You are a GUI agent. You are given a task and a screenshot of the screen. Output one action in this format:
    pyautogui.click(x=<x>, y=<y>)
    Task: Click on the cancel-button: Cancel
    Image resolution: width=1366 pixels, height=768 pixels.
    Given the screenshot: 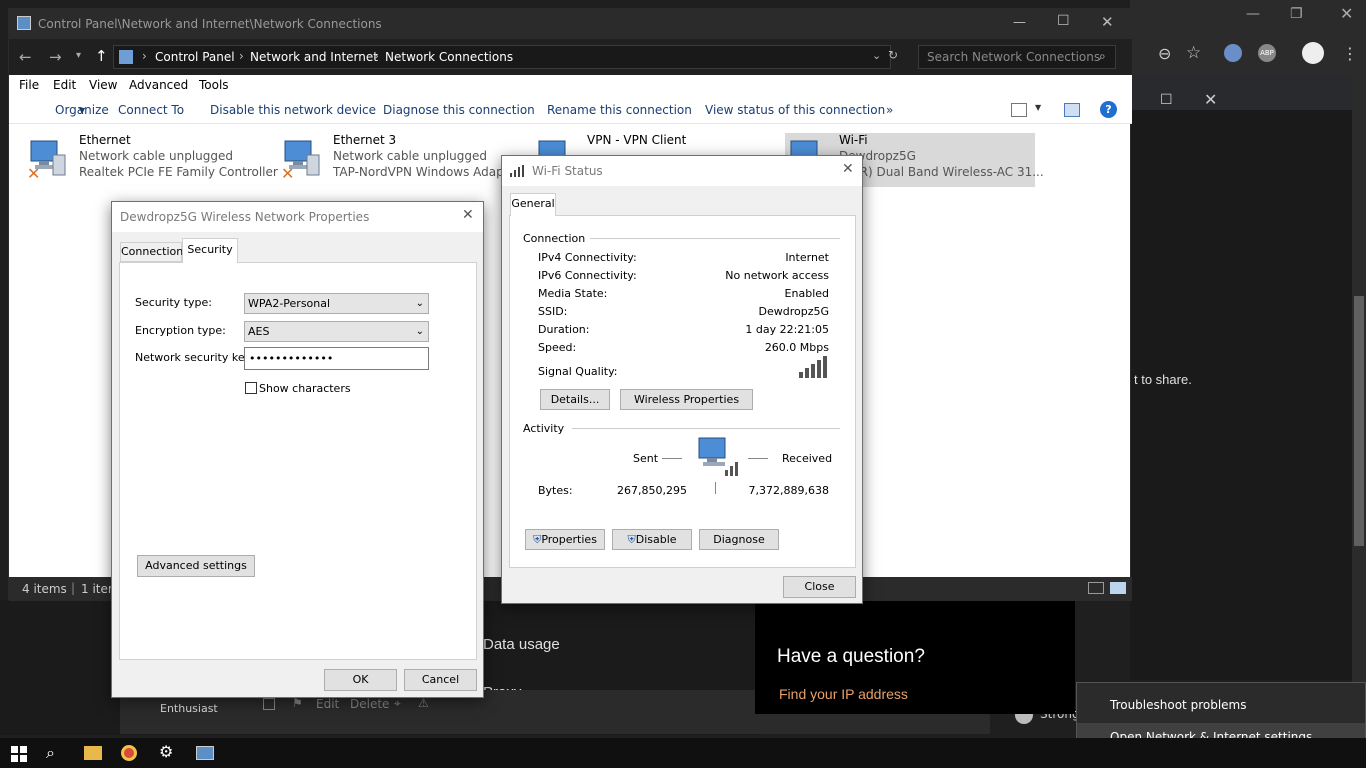 What is the action you would take?
    pyautogui.click(x=440, y=680)
    